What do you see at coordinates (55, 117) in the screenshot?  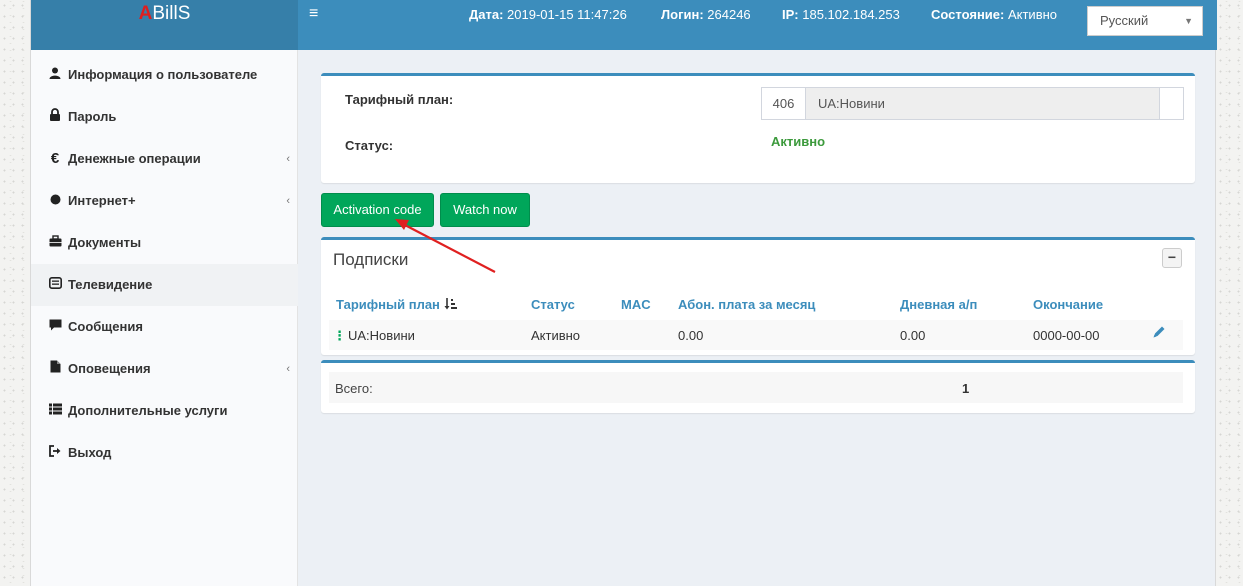 I see `lock-icon` at bounding box center [55, 117].